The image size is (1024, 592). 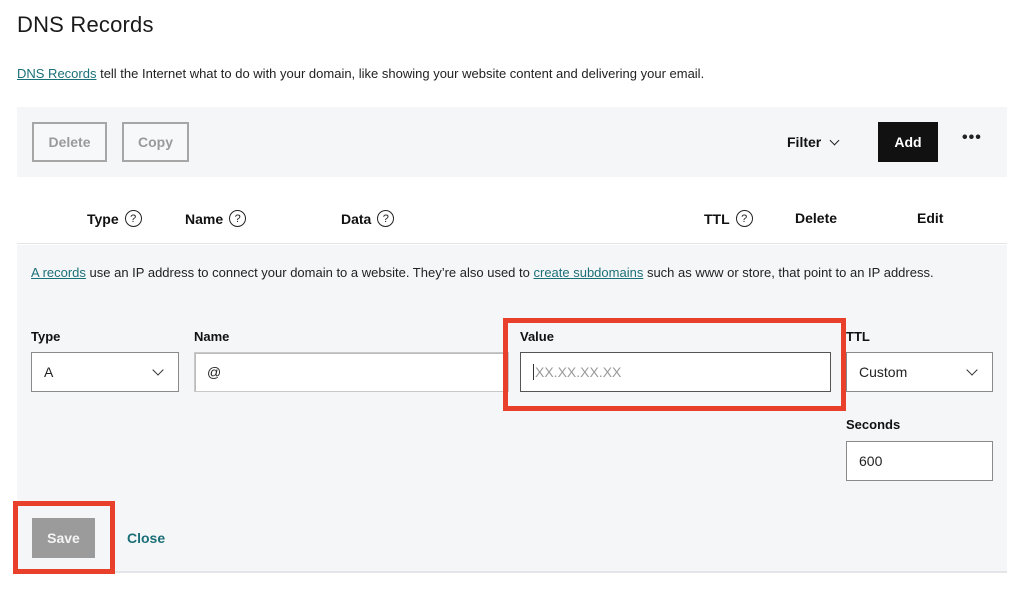 I want to click on column-label: Edit, so click(x=930, y=218).